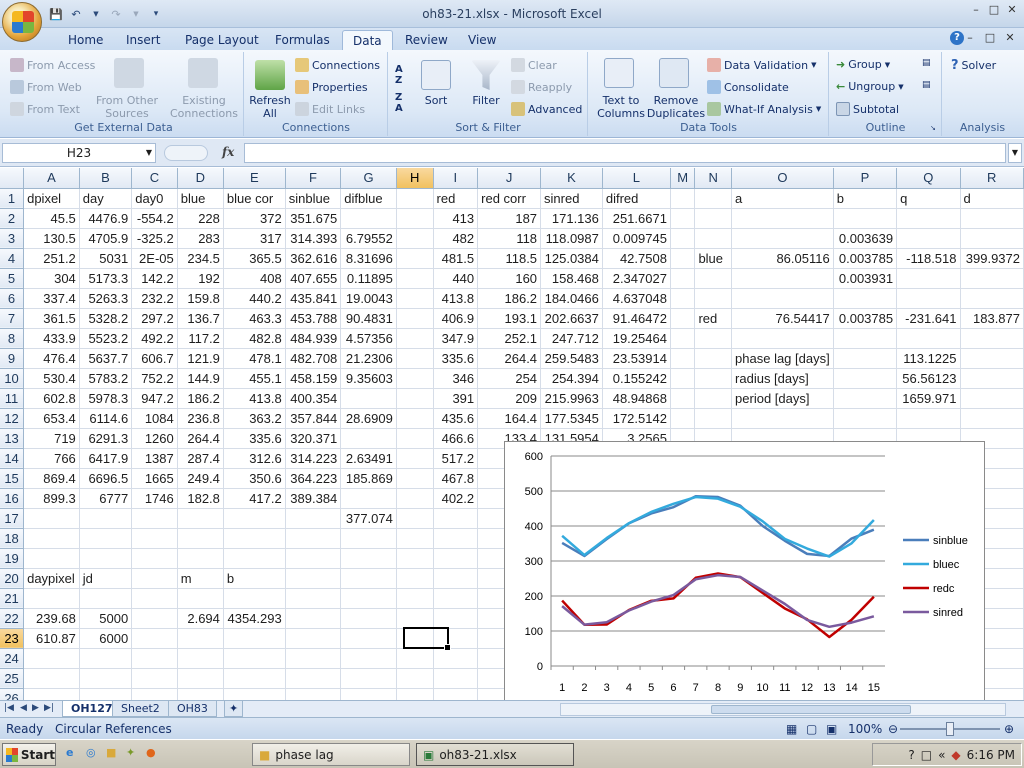 The height and width of the screenshot is (768, 1024). Describe the element at coordinates (49, 708) in the screenshot. I see `last-sheet-icon: ▶|` at that location.